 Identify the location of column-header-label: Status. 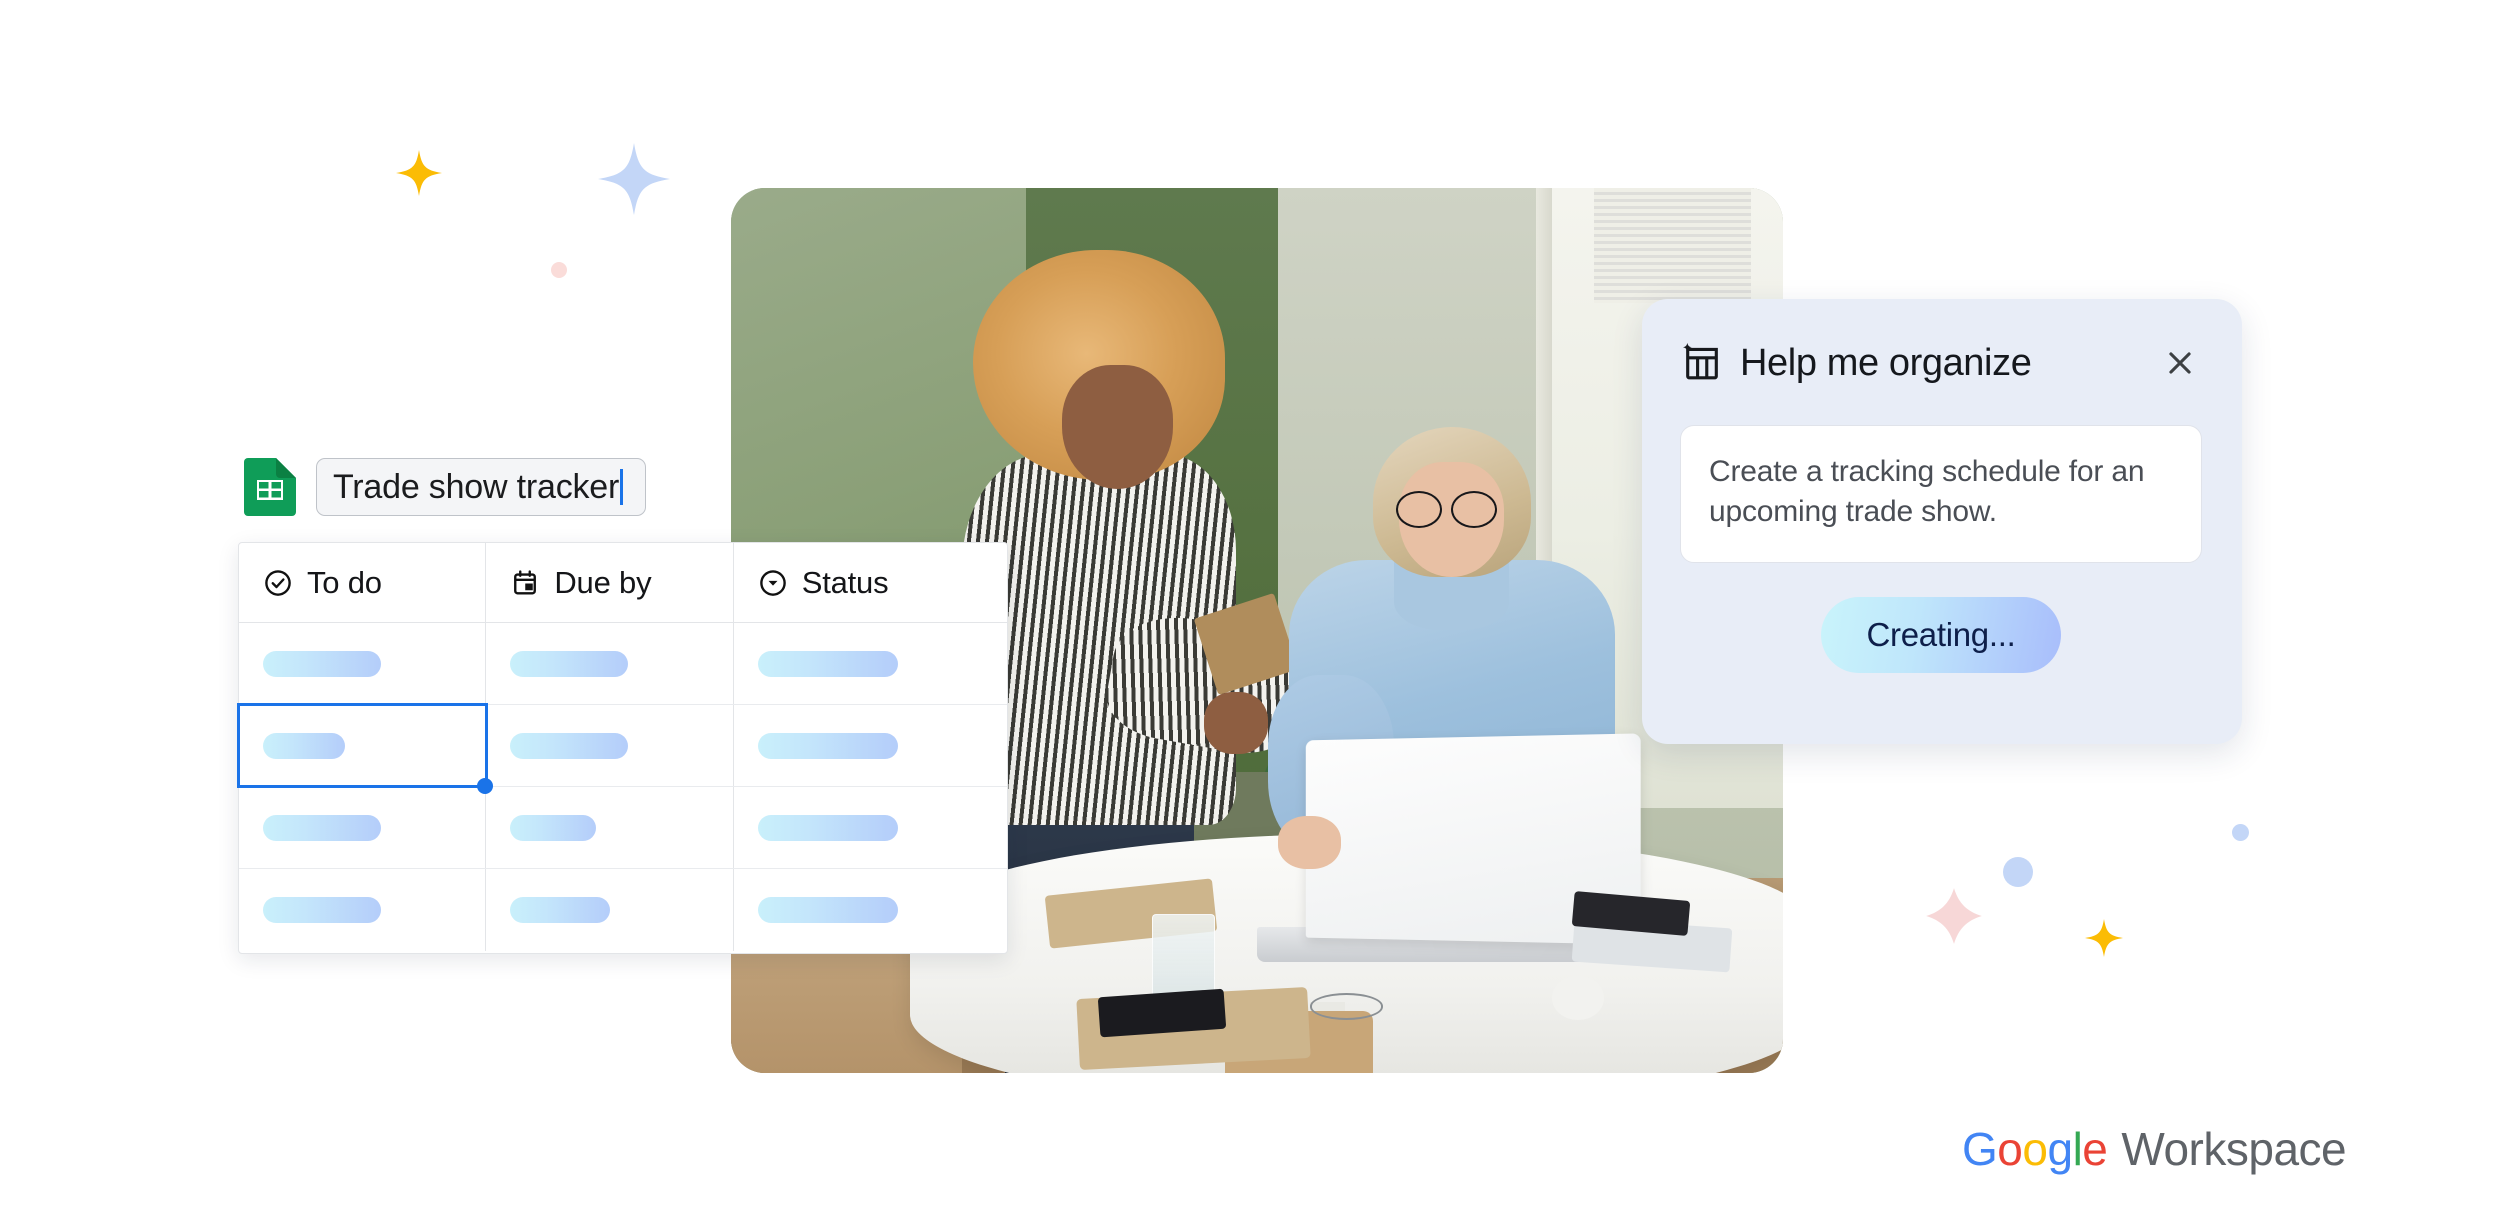
(845, 582).